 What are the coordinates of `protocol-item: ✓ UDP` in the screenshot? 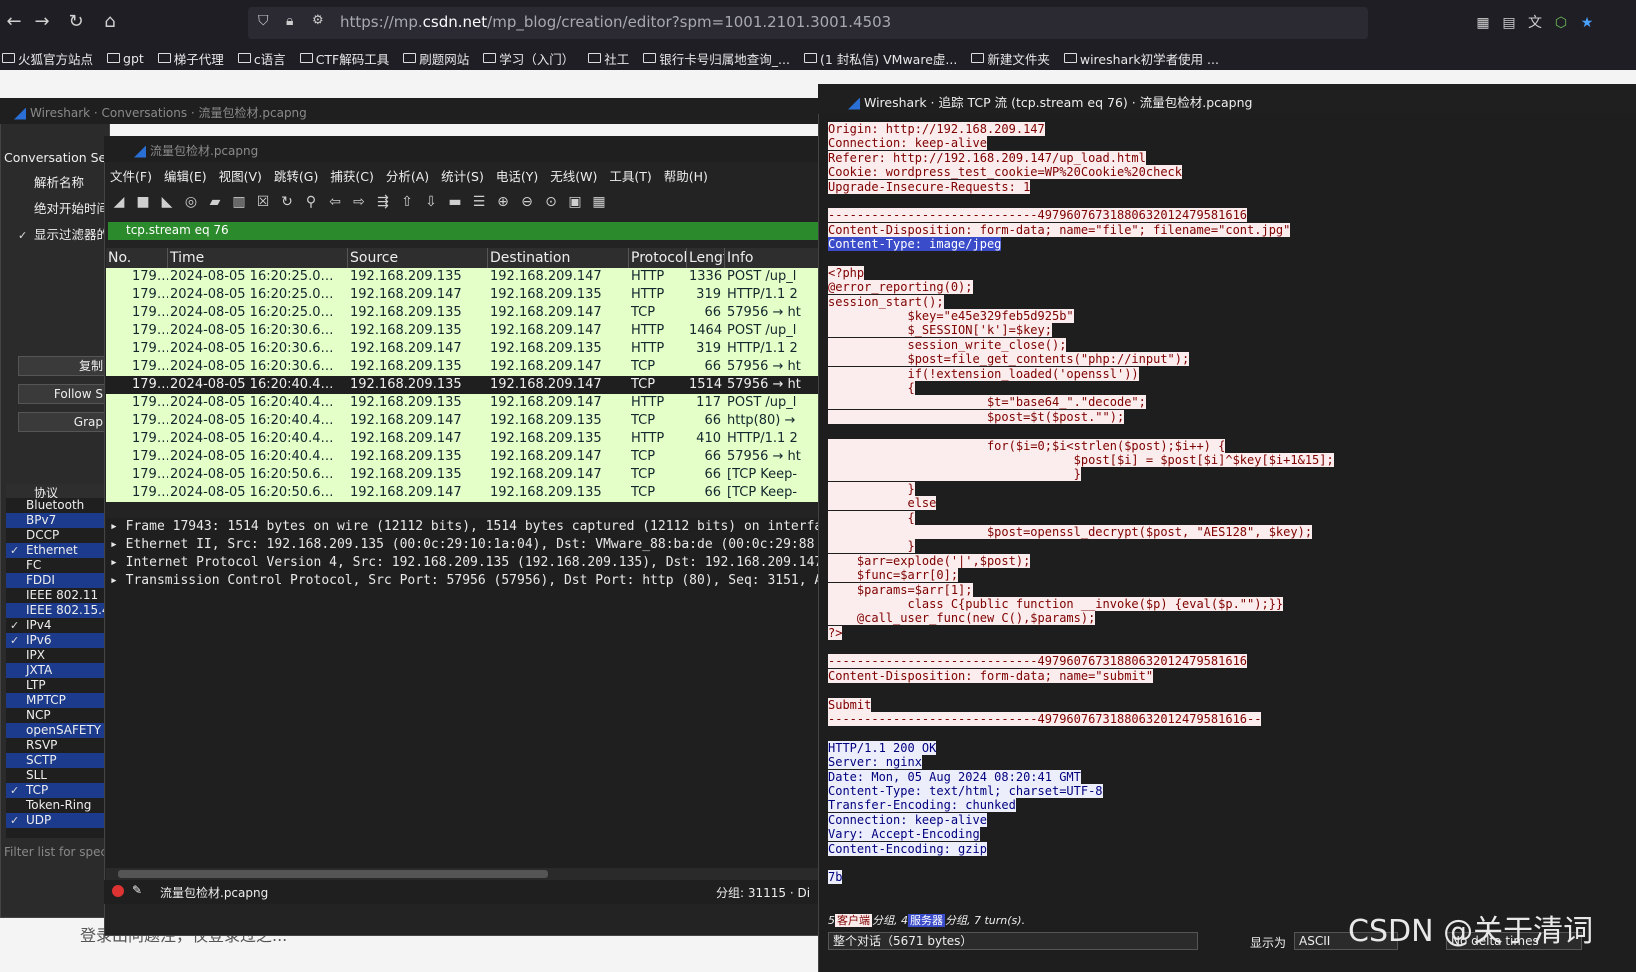 It's located at (55, 820).